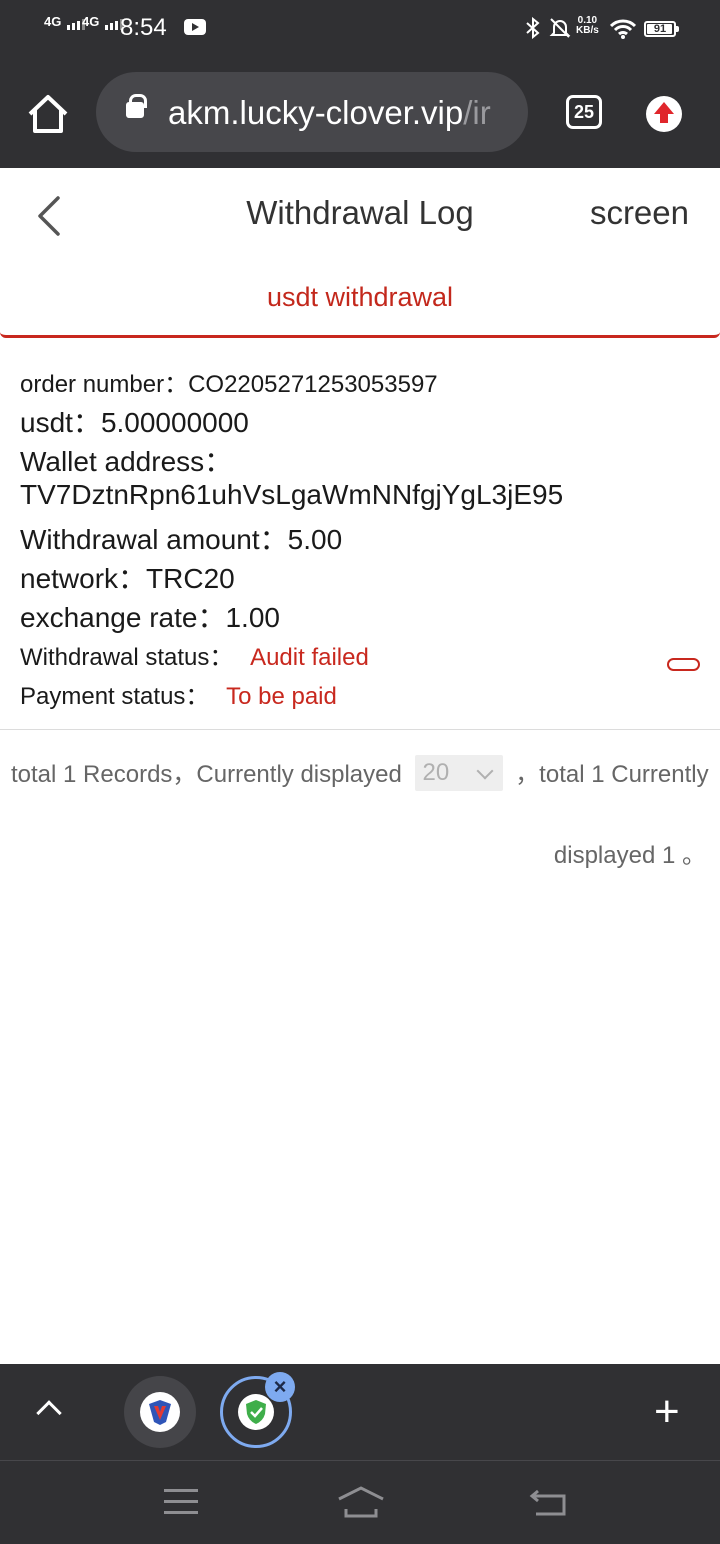 This screenshot has height=1544, width=720. I want to click on network-row: network：TRC20, so click(127, 577).